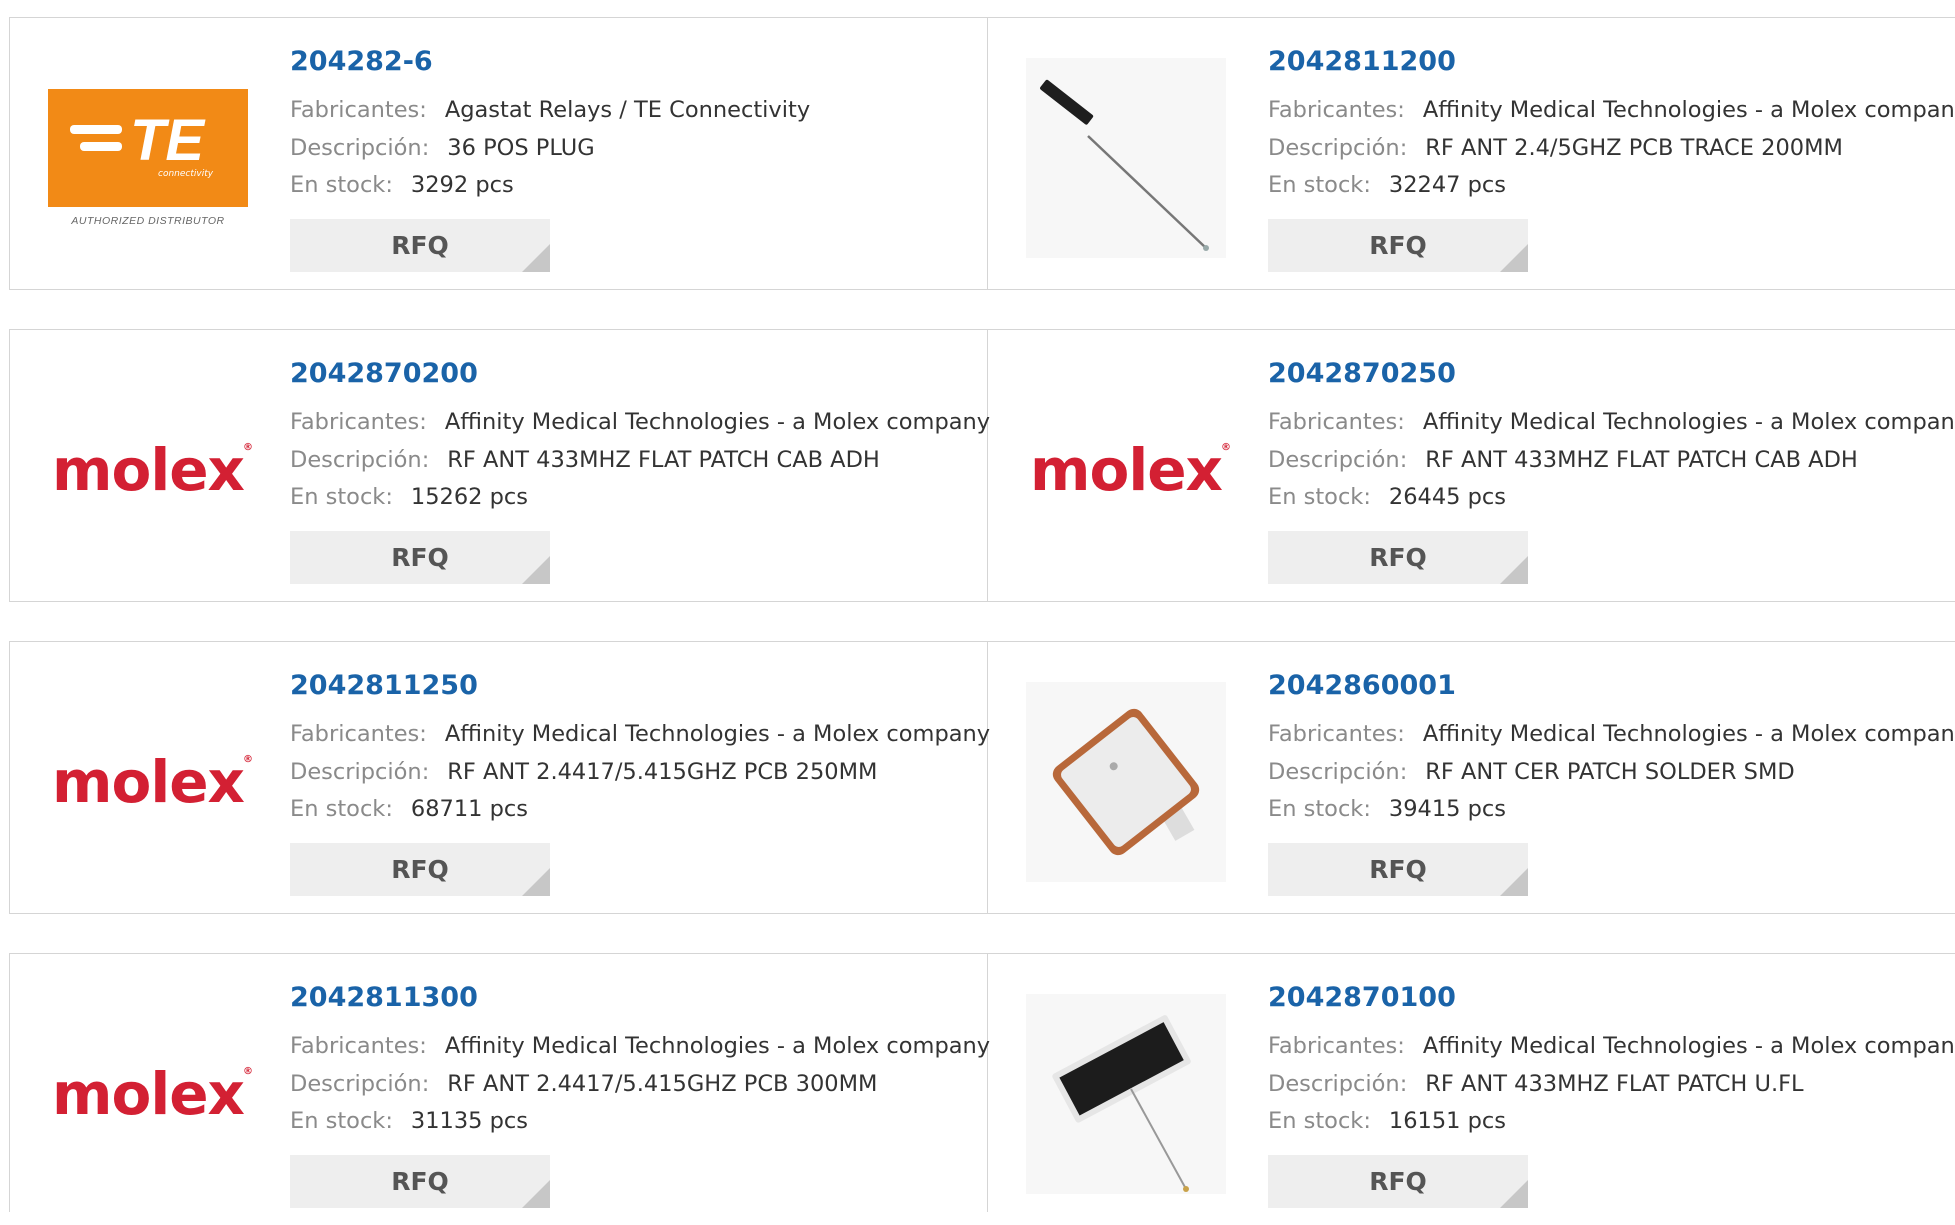 This screenshot has height=1225, width=1955. I want to click on stock-value: 15262 pcs, so click(469, 497).